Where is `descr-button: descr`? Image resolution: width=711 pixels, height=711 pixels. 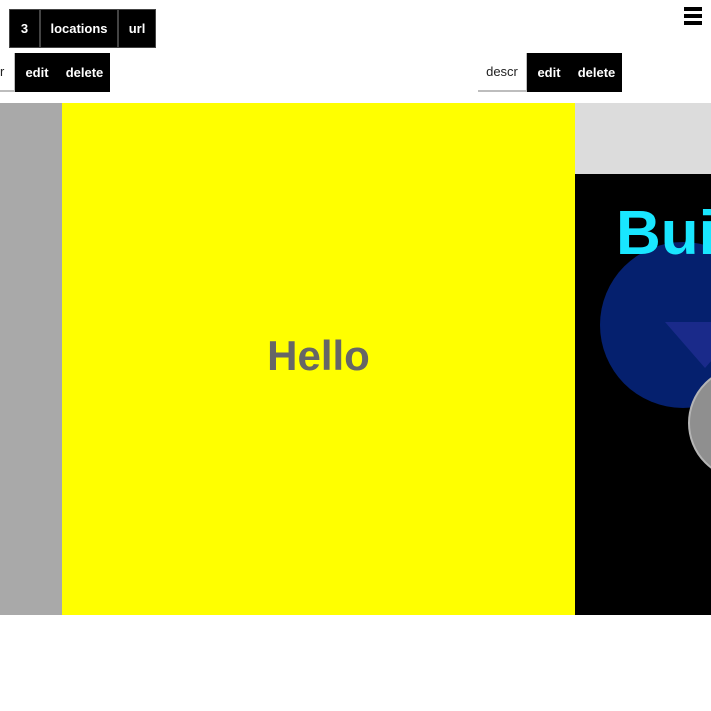
descr-button: descr is located at coordinates (502, 72).